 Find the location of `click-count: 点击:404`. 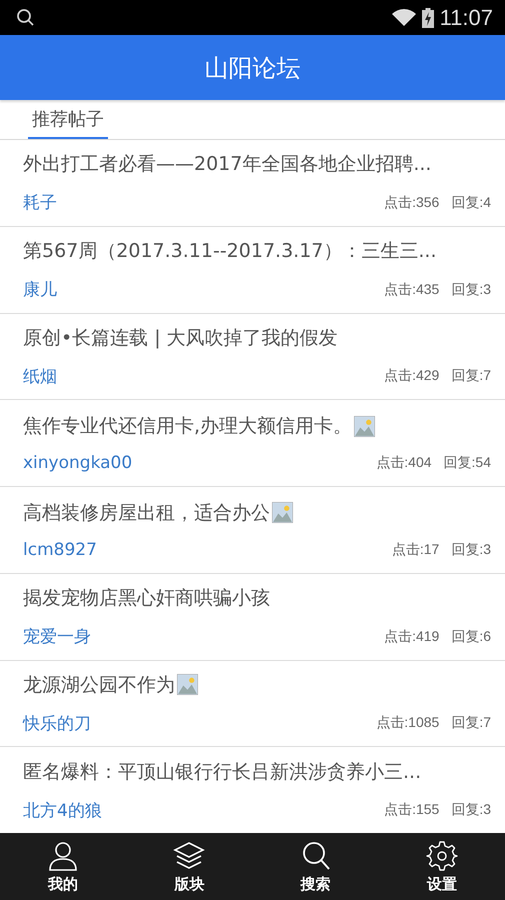

click-count: 点击:404 is located at coordinates (404, 463).